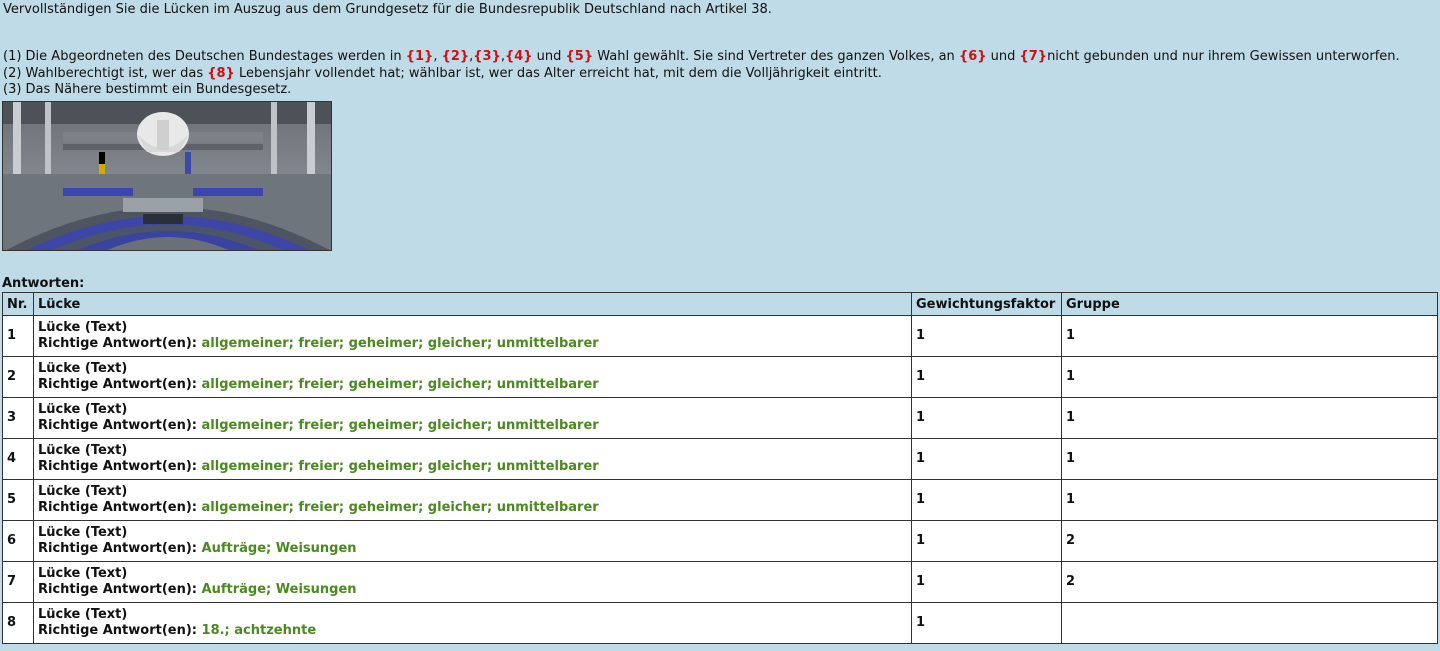  I want to click on paragraph-text: (2) Wahlberechtigt ist, wer das, so click(105, 73).